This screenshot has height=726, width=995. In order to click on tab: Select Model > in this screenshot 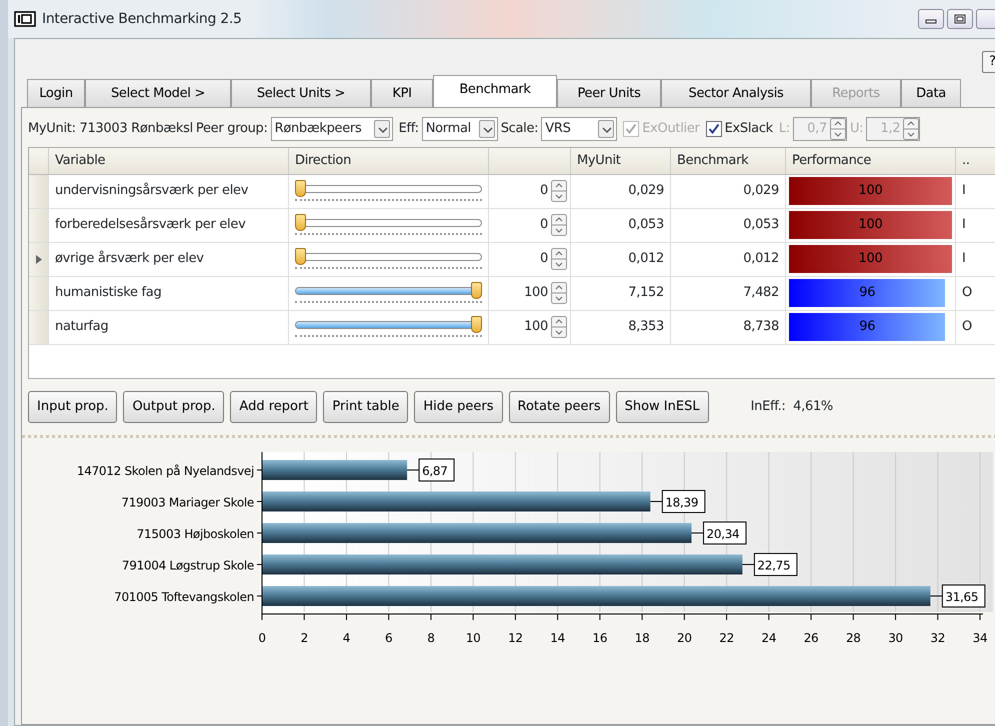, I will do `click(158, 92)`.